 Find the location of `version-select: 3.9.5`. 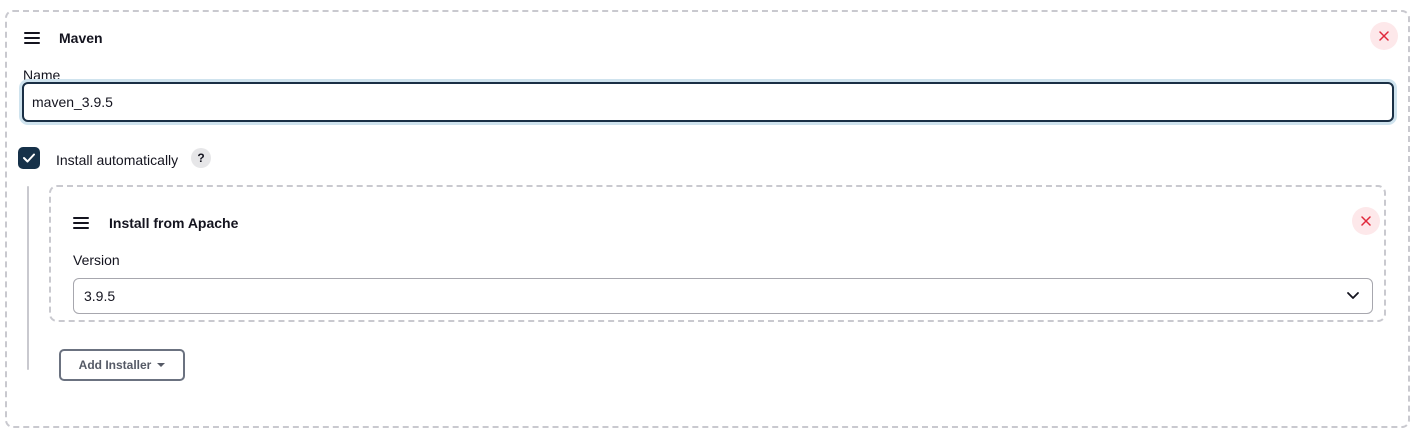

version-select: 3.9.5 is located at coordinates (723, 296).